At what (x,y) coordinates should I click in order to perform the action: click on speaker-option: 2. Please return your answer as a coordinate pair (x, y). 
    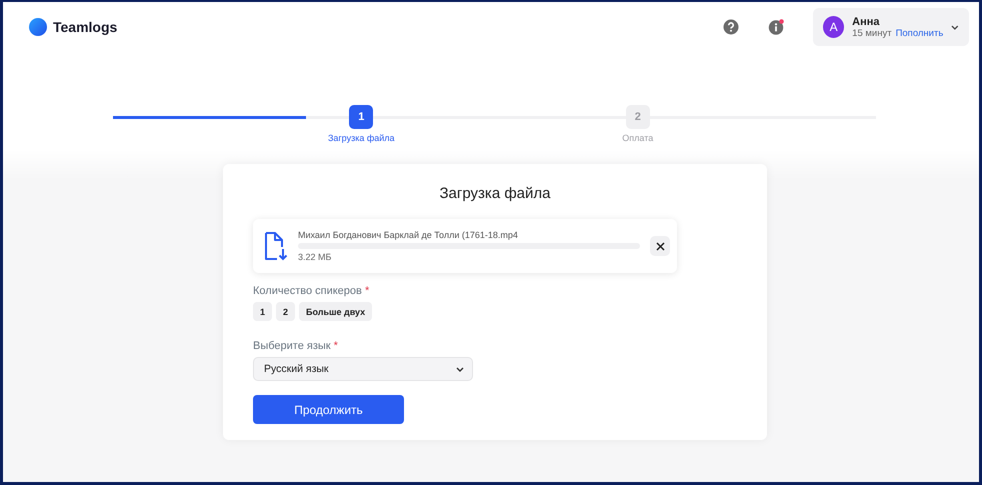
    Looking at the image, I should click on (286, 311).